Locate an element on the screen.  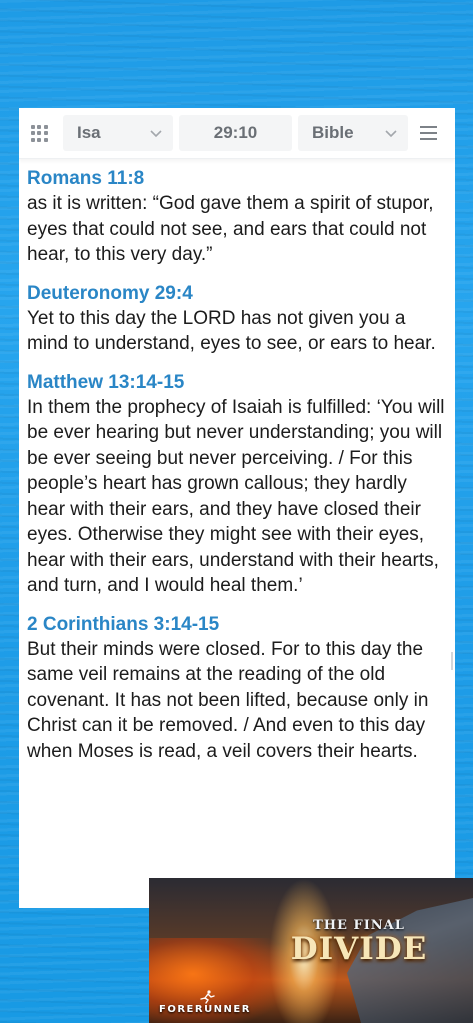
reference-value: 29:10 is located at coordinates (235, 132).